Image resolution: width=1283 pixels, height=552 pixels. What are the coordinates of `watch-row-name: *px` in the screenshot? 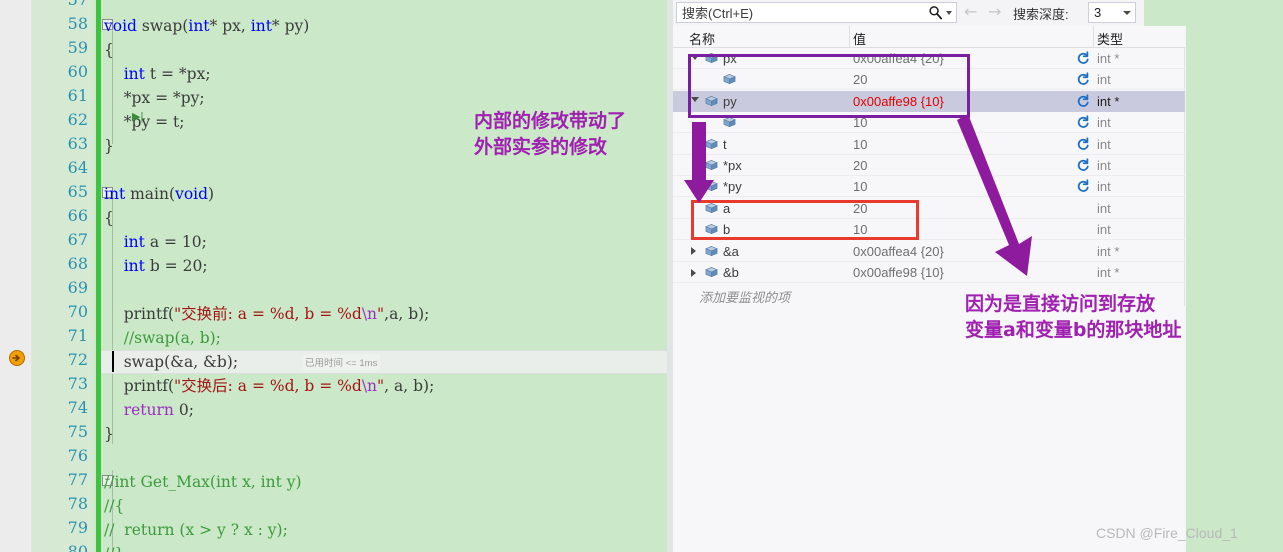 It's located at (732, 165).